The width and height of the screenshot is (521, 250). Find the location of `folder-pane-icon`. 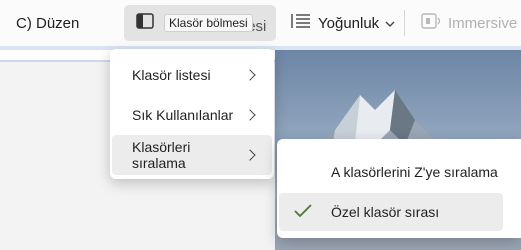

folder-pane-icon is located at coordinates (145, 23).